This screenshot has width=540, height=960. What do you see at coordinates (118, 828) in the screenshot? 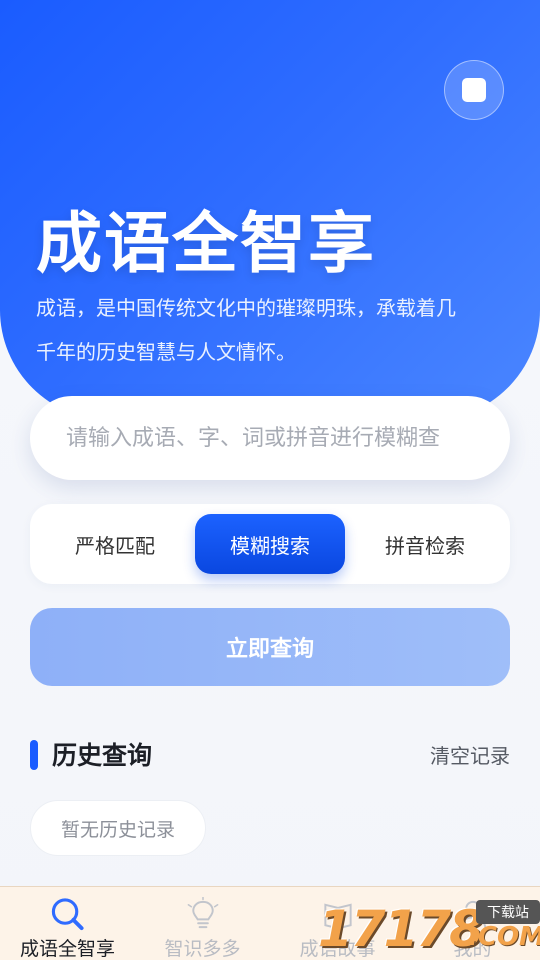
I see `history-empty-chip: 暂无历史记录` at bounding box center [118, 828].